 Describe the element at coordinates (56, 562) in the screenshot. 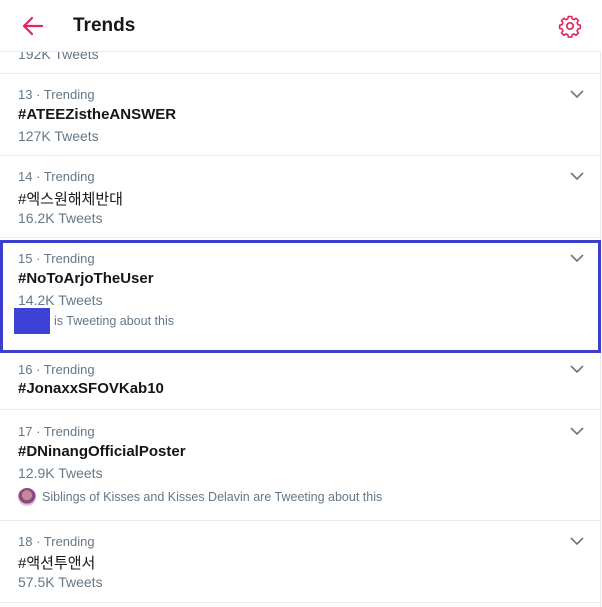

I see `trend-hashtag: #액션투앤서` at that location.